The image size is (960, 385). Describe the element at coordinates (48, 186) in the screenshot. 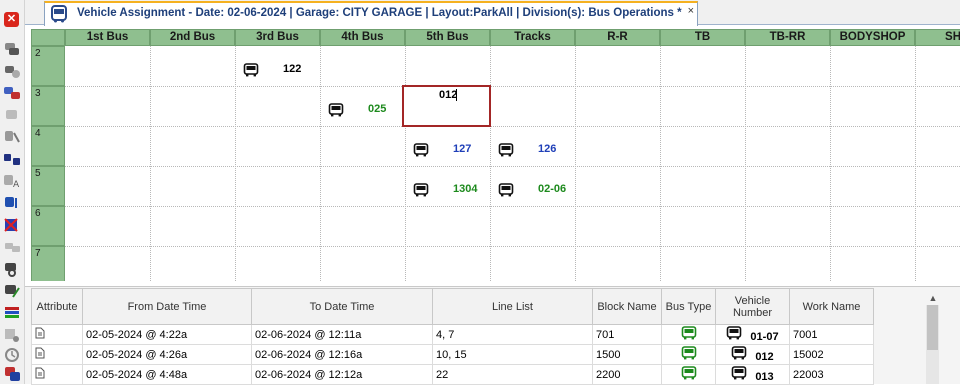

I see `row-header: 5` at that location.